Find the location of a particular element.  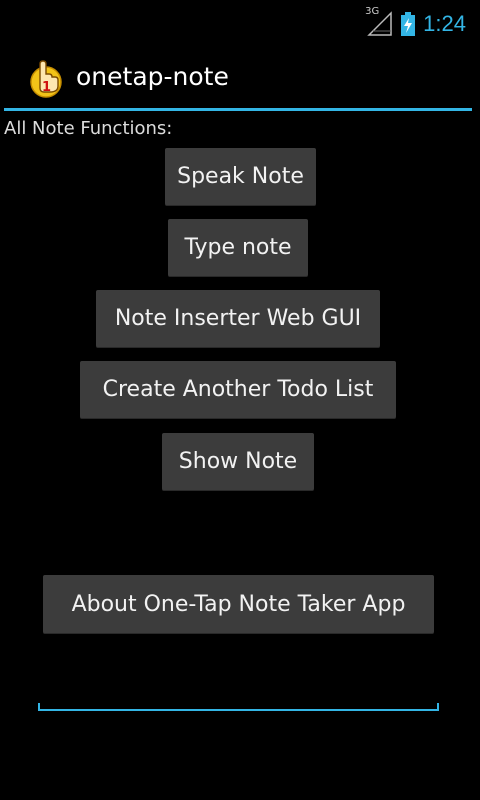

battery-charging-icon is located at coordinates (408, 24).